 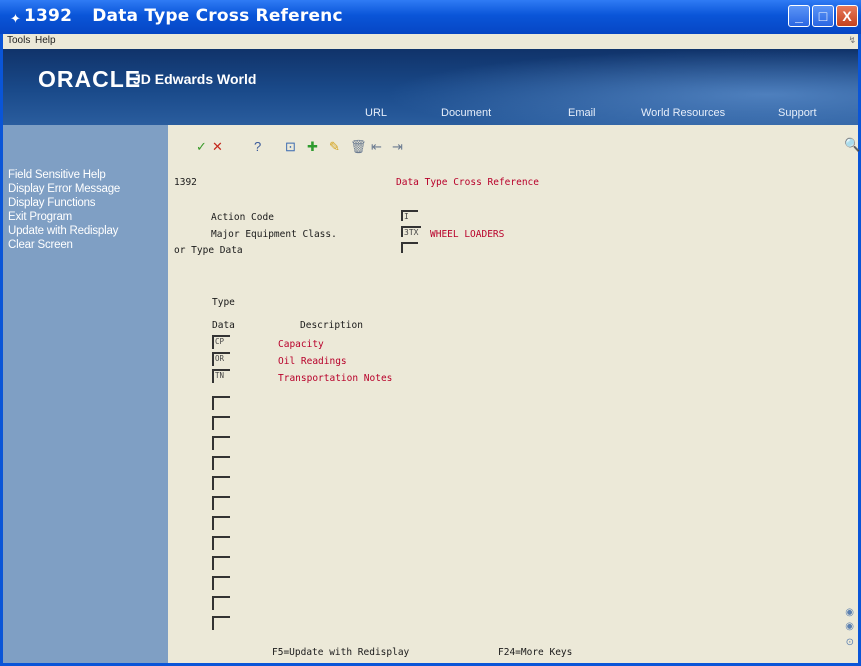 I want to click on nav-support: Support, so click(x=797, y=113).